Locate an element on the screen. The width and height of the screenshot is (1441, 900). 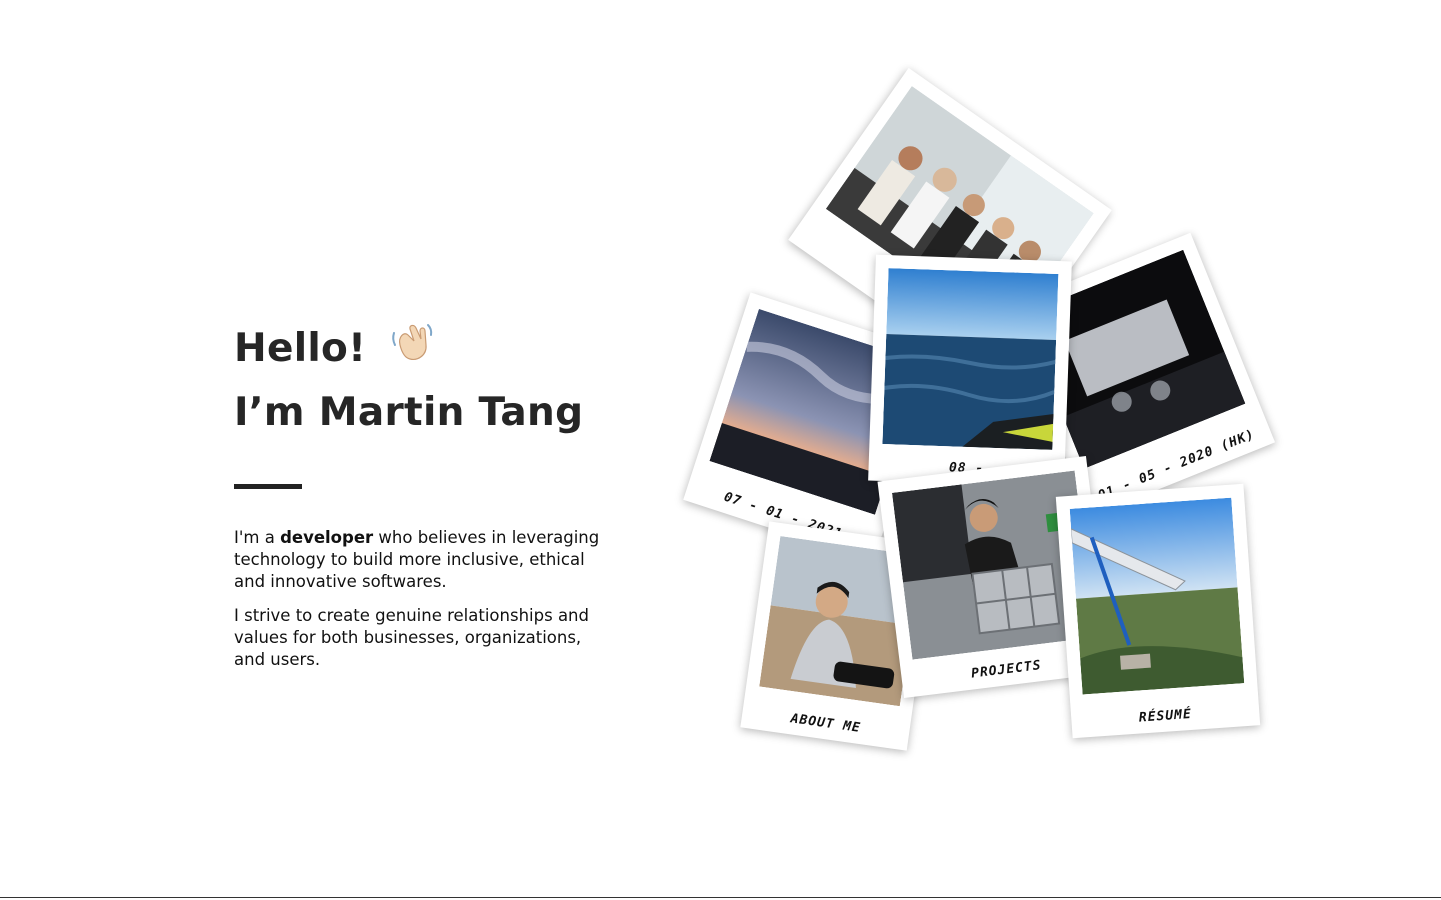
bio-highlight: developer is located at coordinates (327, 537).